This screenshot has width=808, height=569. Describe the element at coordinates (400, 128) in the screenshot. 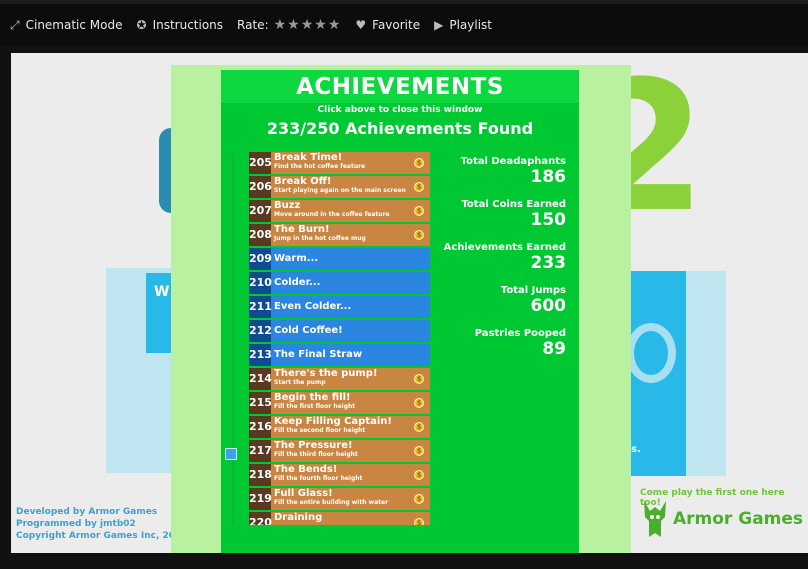

I see `achievements-found-count: 233/250 Achievements Found` at that location.